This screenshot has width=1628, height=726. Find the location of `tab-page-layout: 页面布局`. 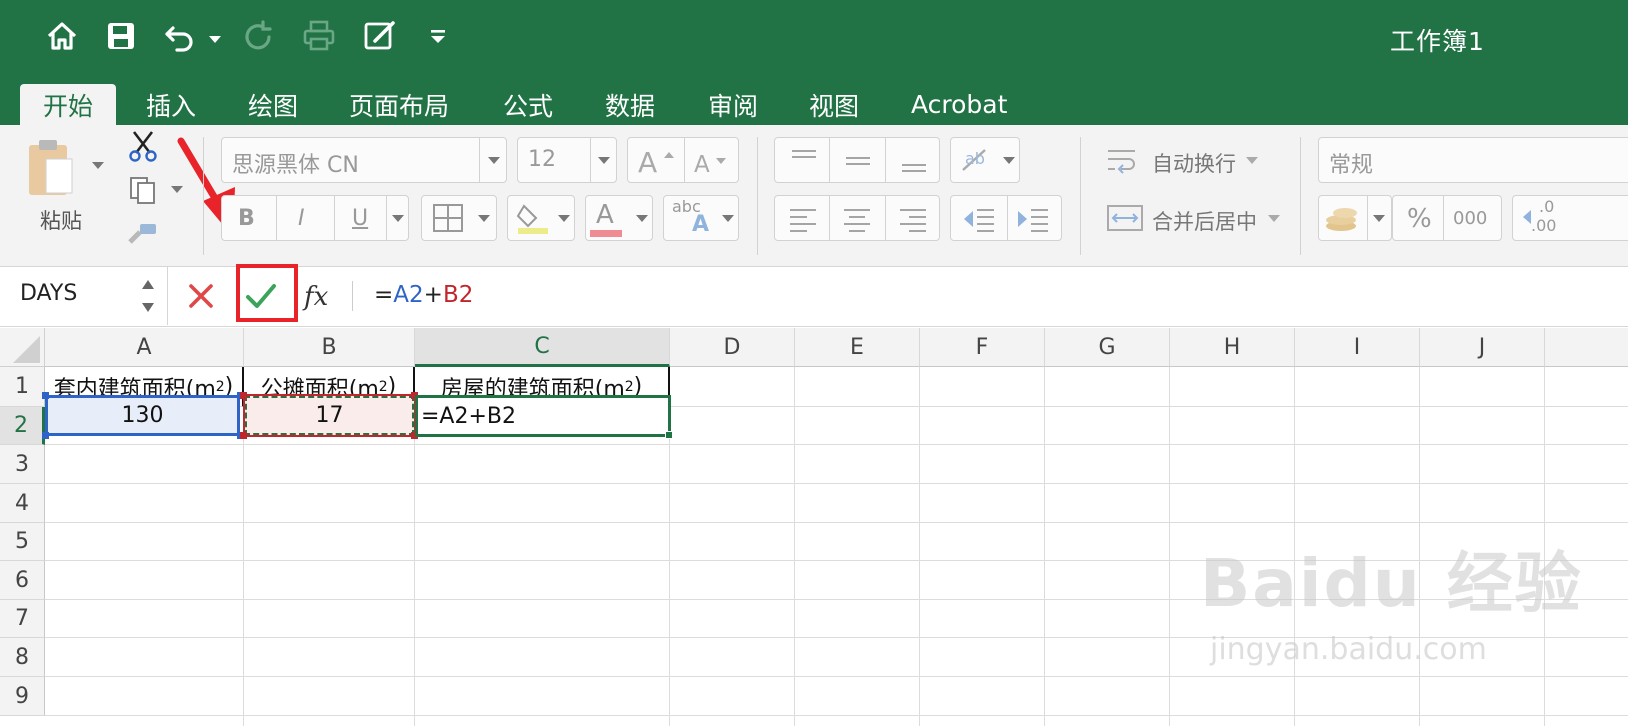

tab-page-layout: 页面布局 is located at coordinates (399, 104).